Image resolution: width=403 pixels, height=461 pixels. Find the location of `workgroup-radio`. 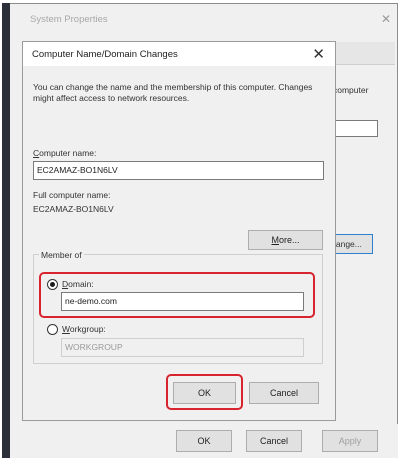

workgroup-radio is located at coordinates (52, 329).